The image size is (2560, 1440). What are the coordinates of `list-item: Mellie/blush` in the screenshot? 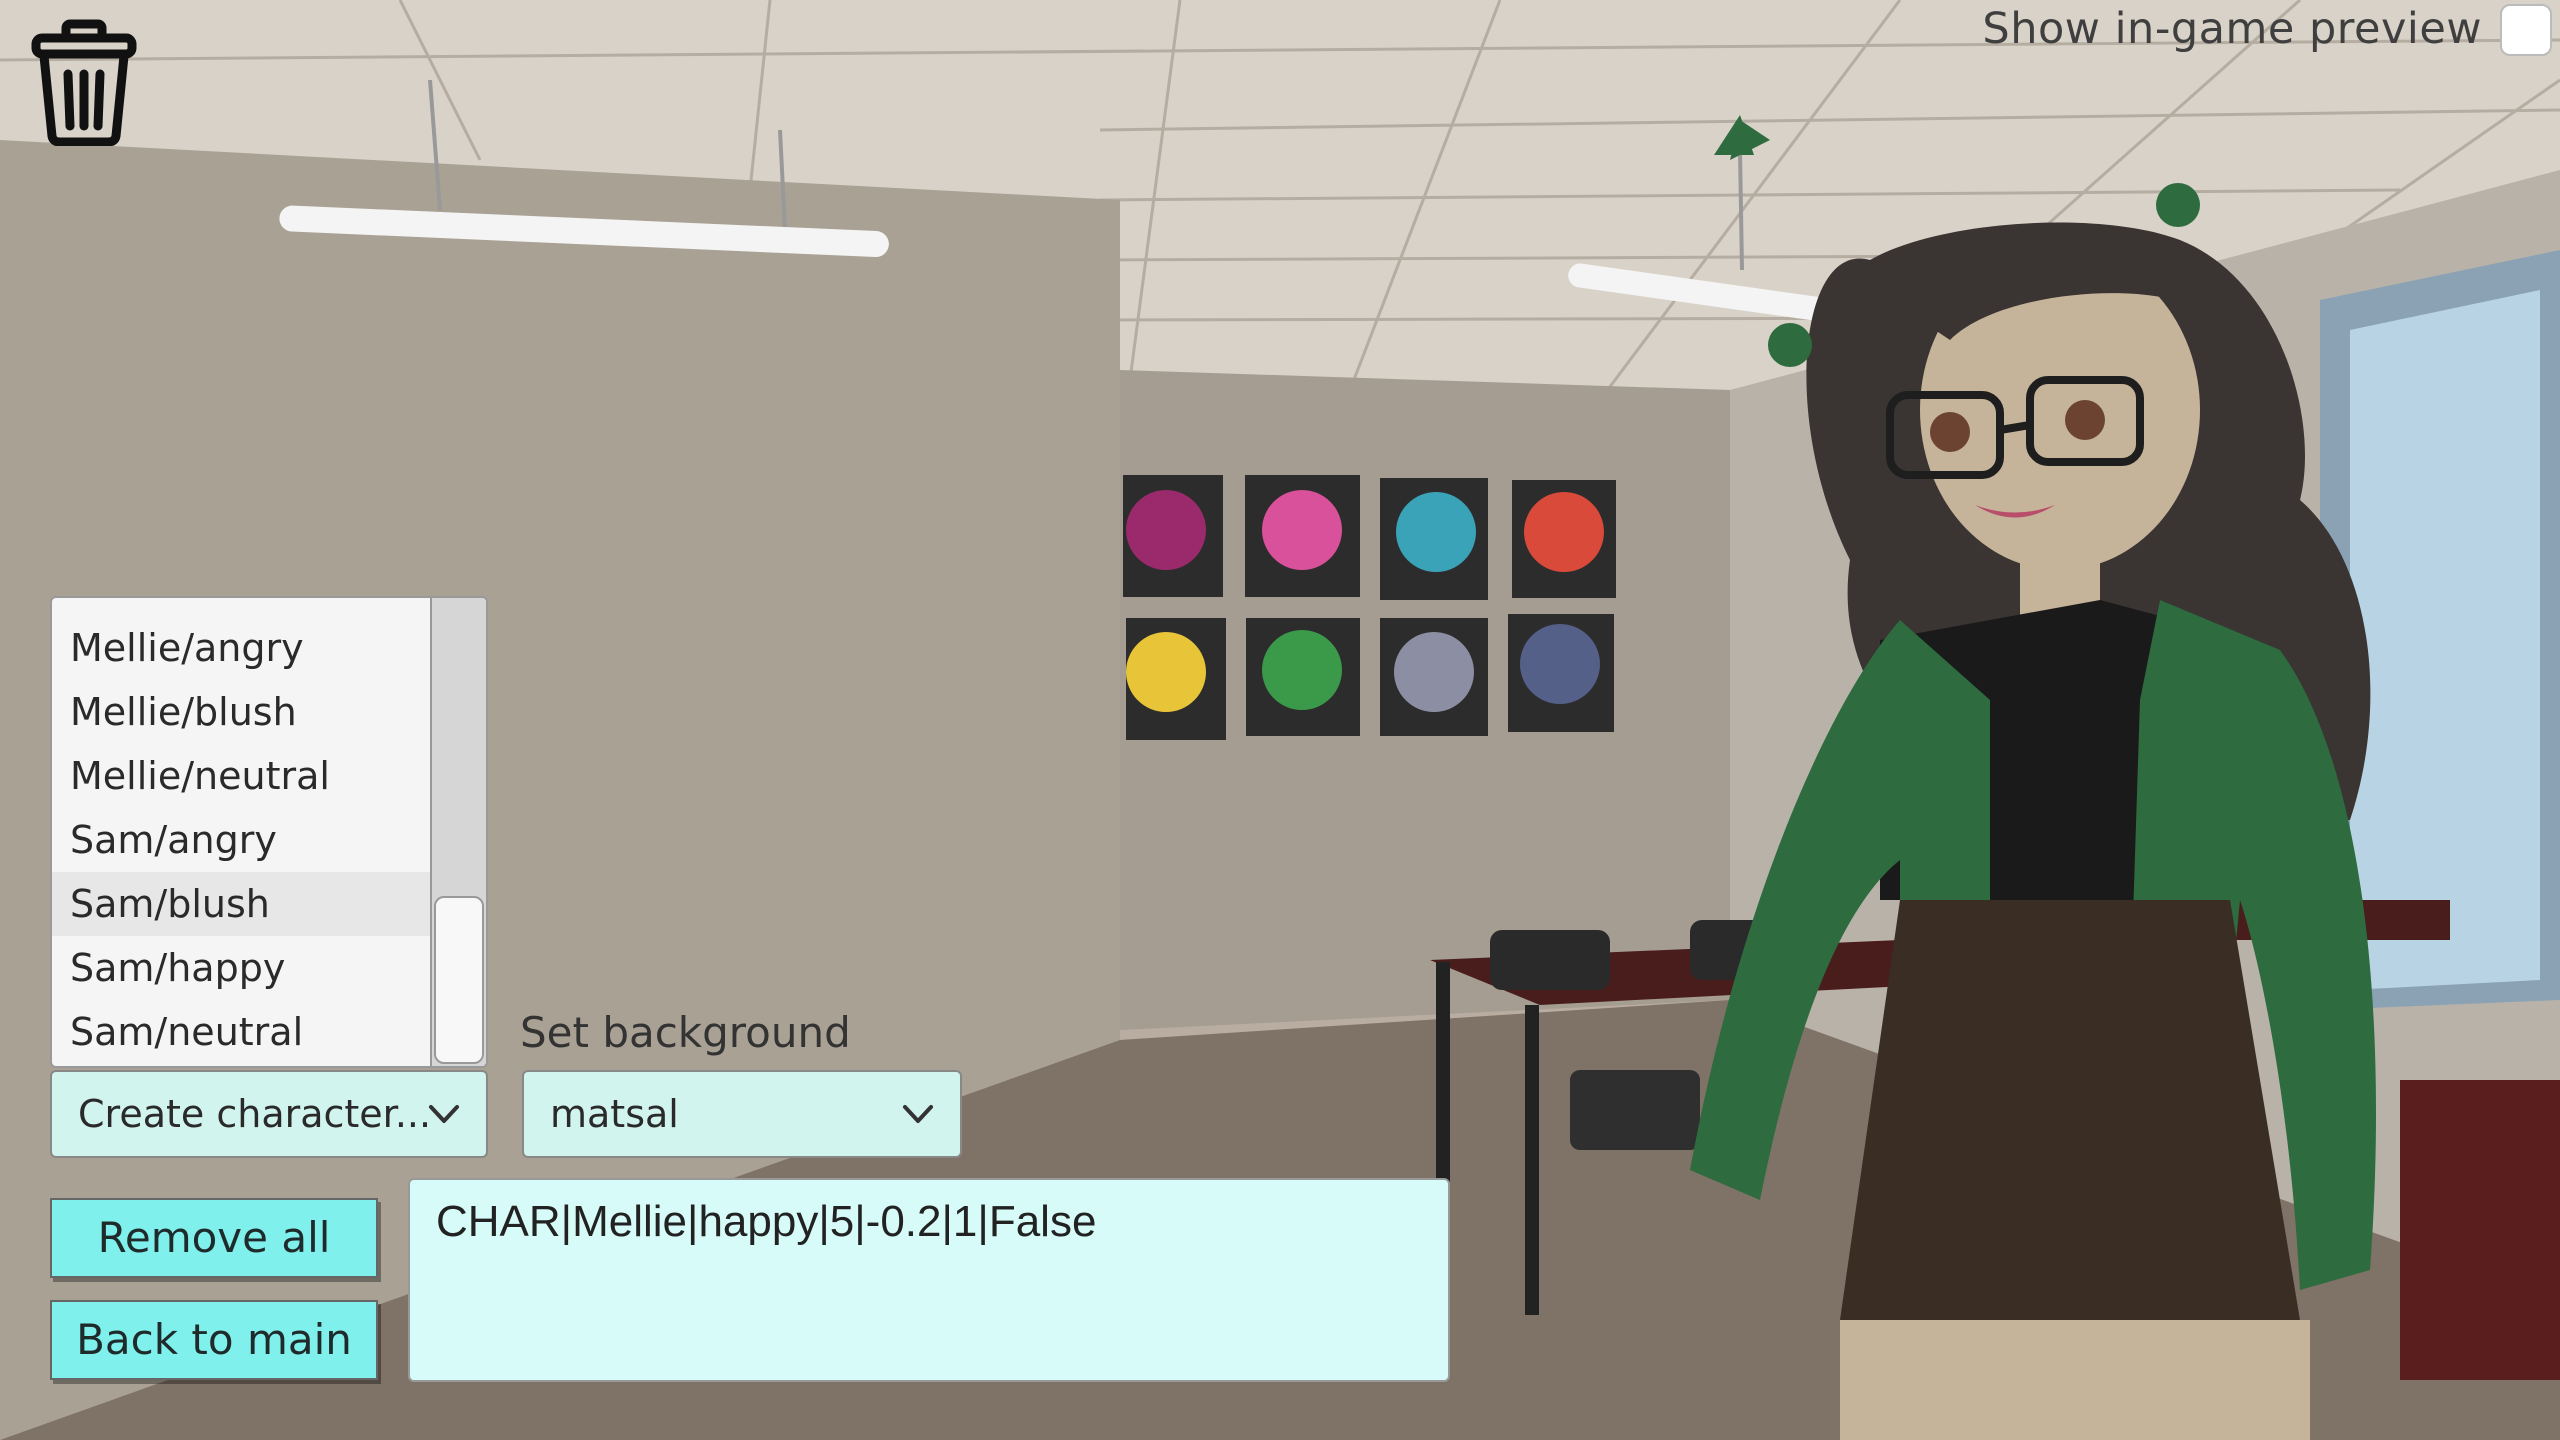 It's located at (242, 712).